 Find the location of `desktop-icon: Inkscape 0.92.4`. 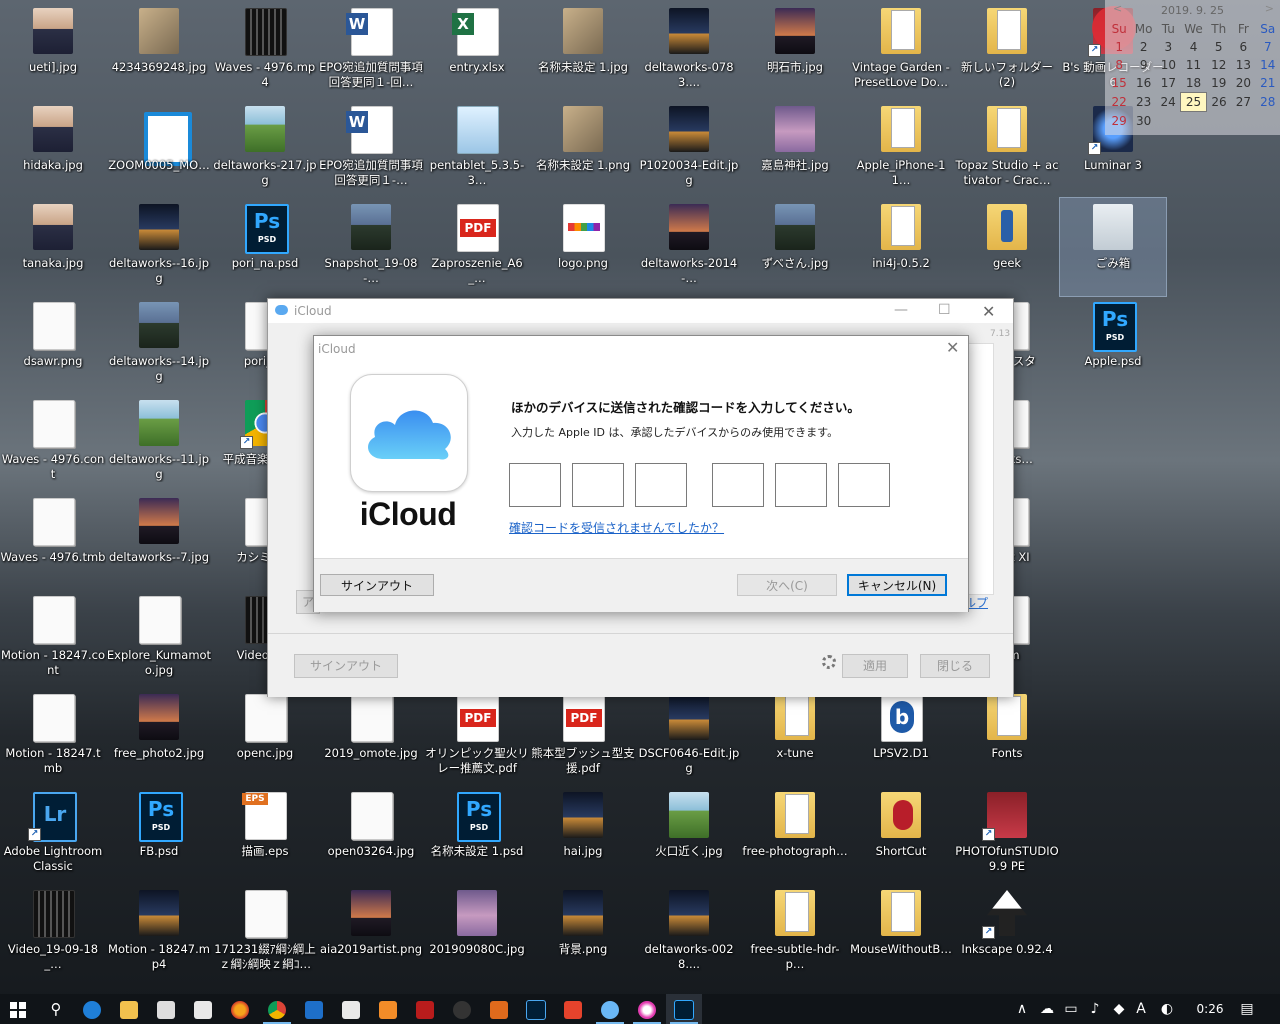

desktop-icon: Inkscape 0.92.4 is located at coordinates (1007, 933).